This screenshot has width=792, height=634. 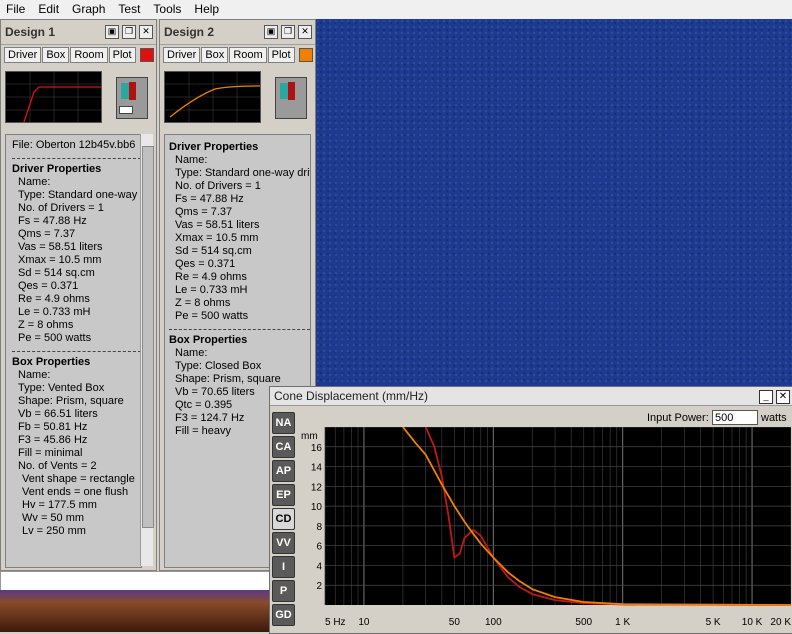 I want to click on property-line: No. of Drivers = 1, so click(x=61, y=208).